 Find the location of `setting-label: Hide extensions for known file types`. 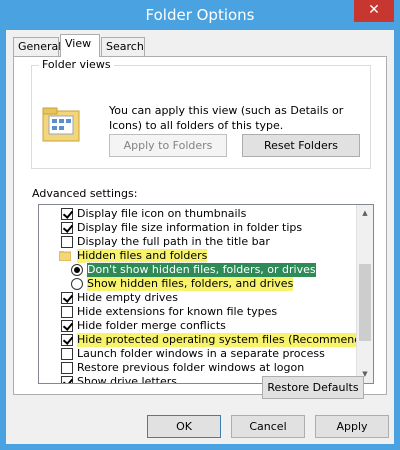

setting-label: Hide extensions for known file types is located at coordinates (177, 311).